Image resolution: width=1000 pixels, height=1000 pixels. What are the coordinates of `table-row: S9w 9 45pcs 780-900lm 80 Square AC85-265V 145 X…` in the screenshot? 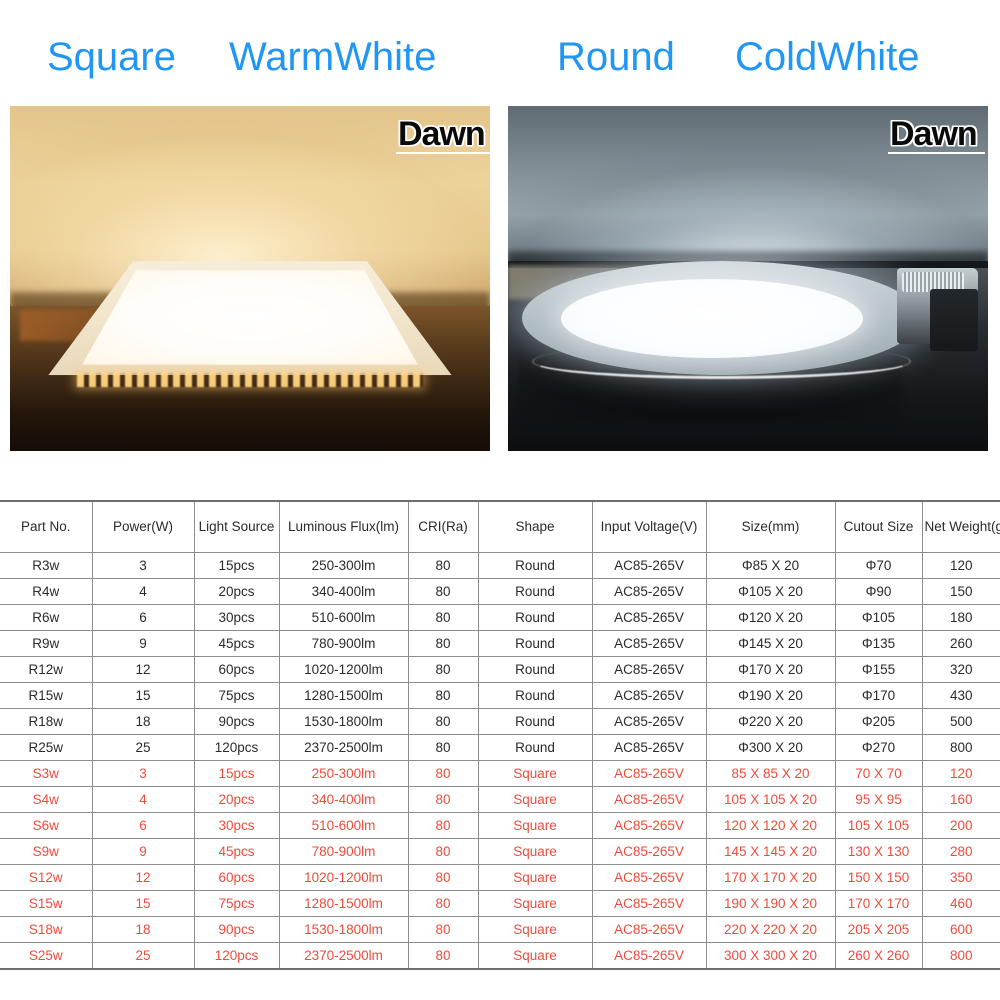 It's located at (500, 851).